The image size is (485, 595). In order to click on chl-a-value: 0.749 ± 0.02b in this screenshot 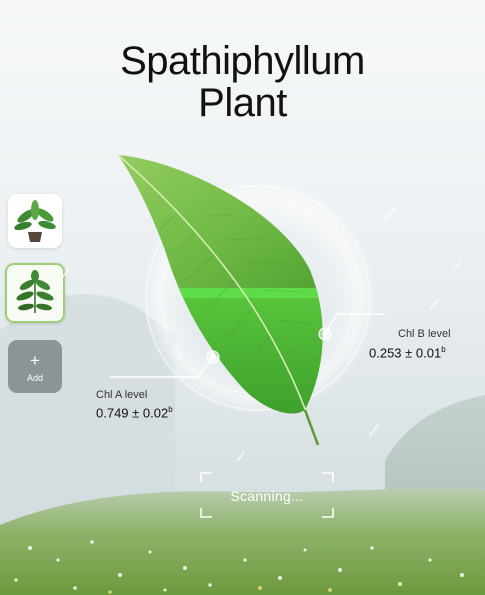, I will do `click(134, 412)`.